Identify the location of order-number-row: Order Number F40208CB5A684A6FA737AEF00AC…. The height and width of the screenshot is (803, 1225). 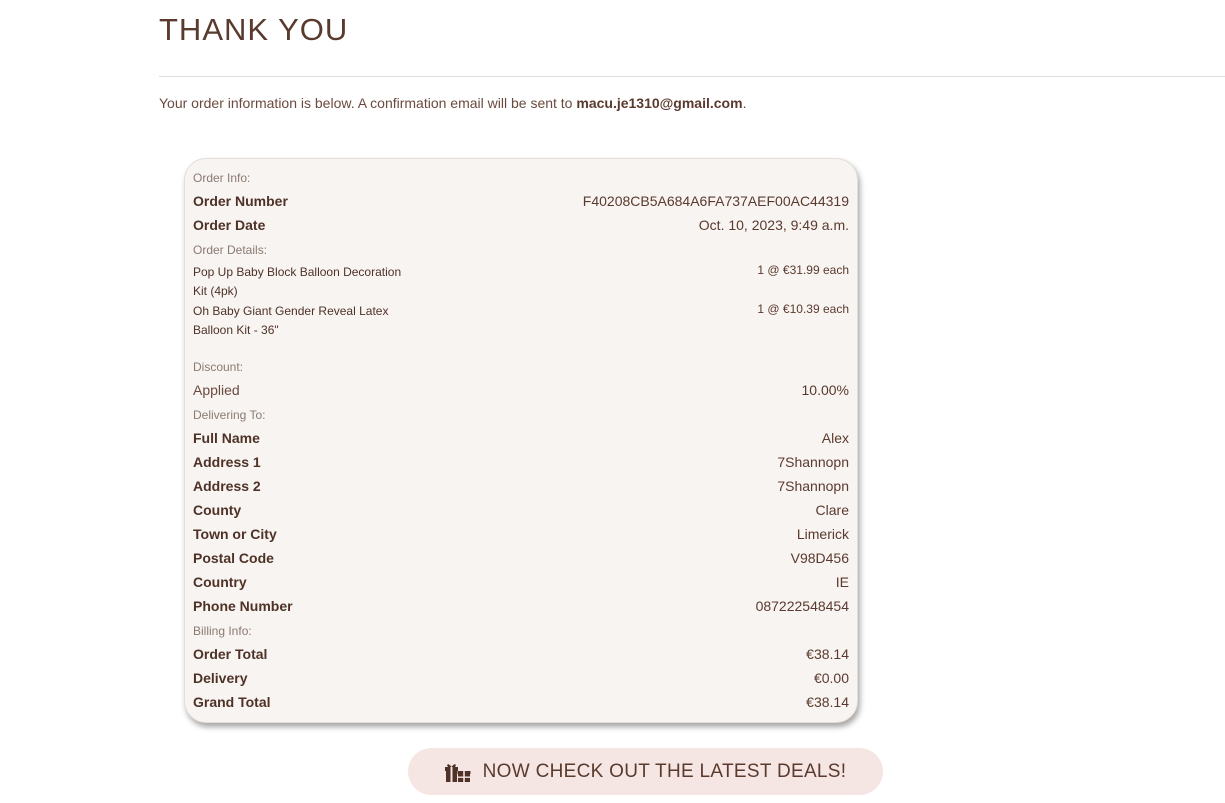
(521, 201).